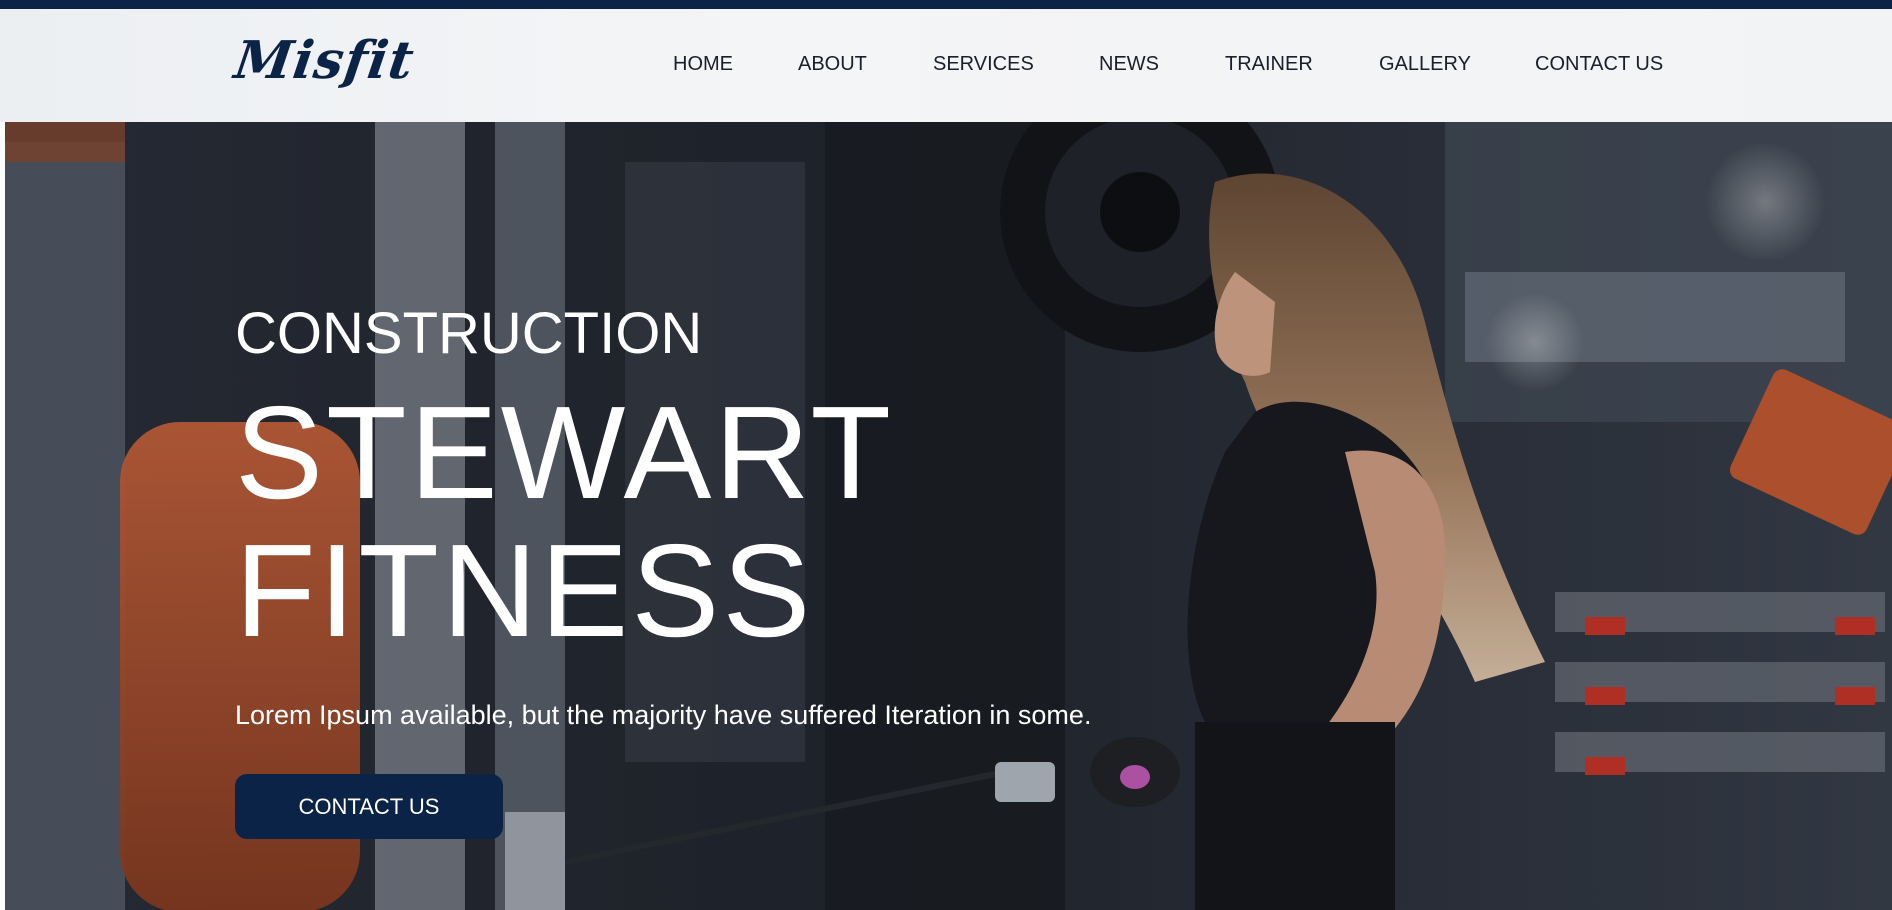 Image resolution: width=1892 pixels, height=910 pixels. I want to click on contact-us-button: CONTACT US, so click(369, 806).